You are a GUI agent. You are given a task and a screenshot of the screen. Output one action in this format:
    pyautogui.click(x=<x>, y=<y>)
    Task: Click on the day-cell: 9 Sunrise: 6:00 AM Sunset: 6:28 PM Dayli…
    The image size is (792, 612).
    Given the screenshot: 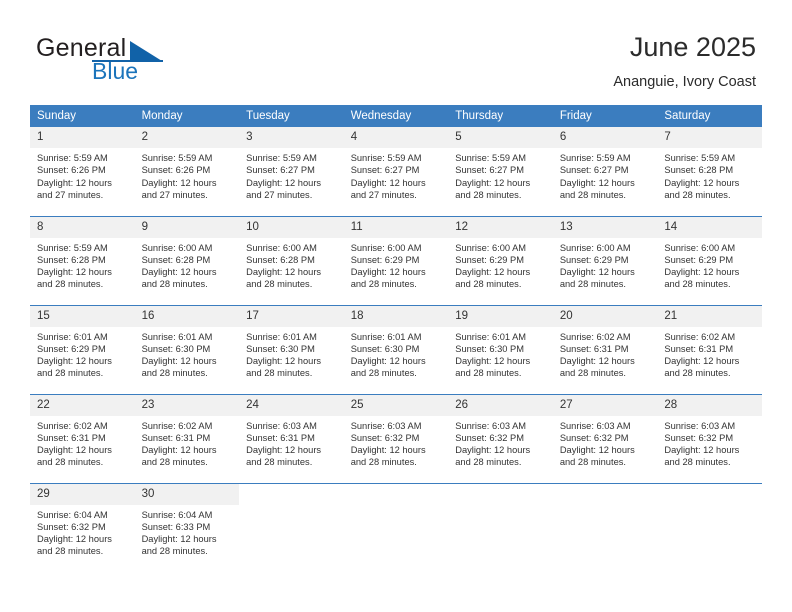 What is the action you would take?
    pyautogui.click(x=187, y=260)
    